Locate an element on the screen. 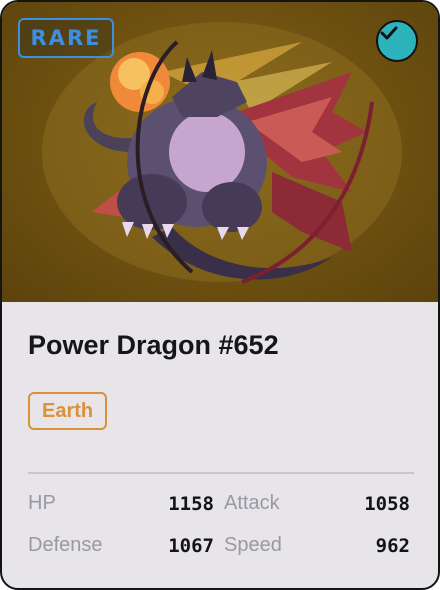  verified-button is located at coordinates (397, 41).